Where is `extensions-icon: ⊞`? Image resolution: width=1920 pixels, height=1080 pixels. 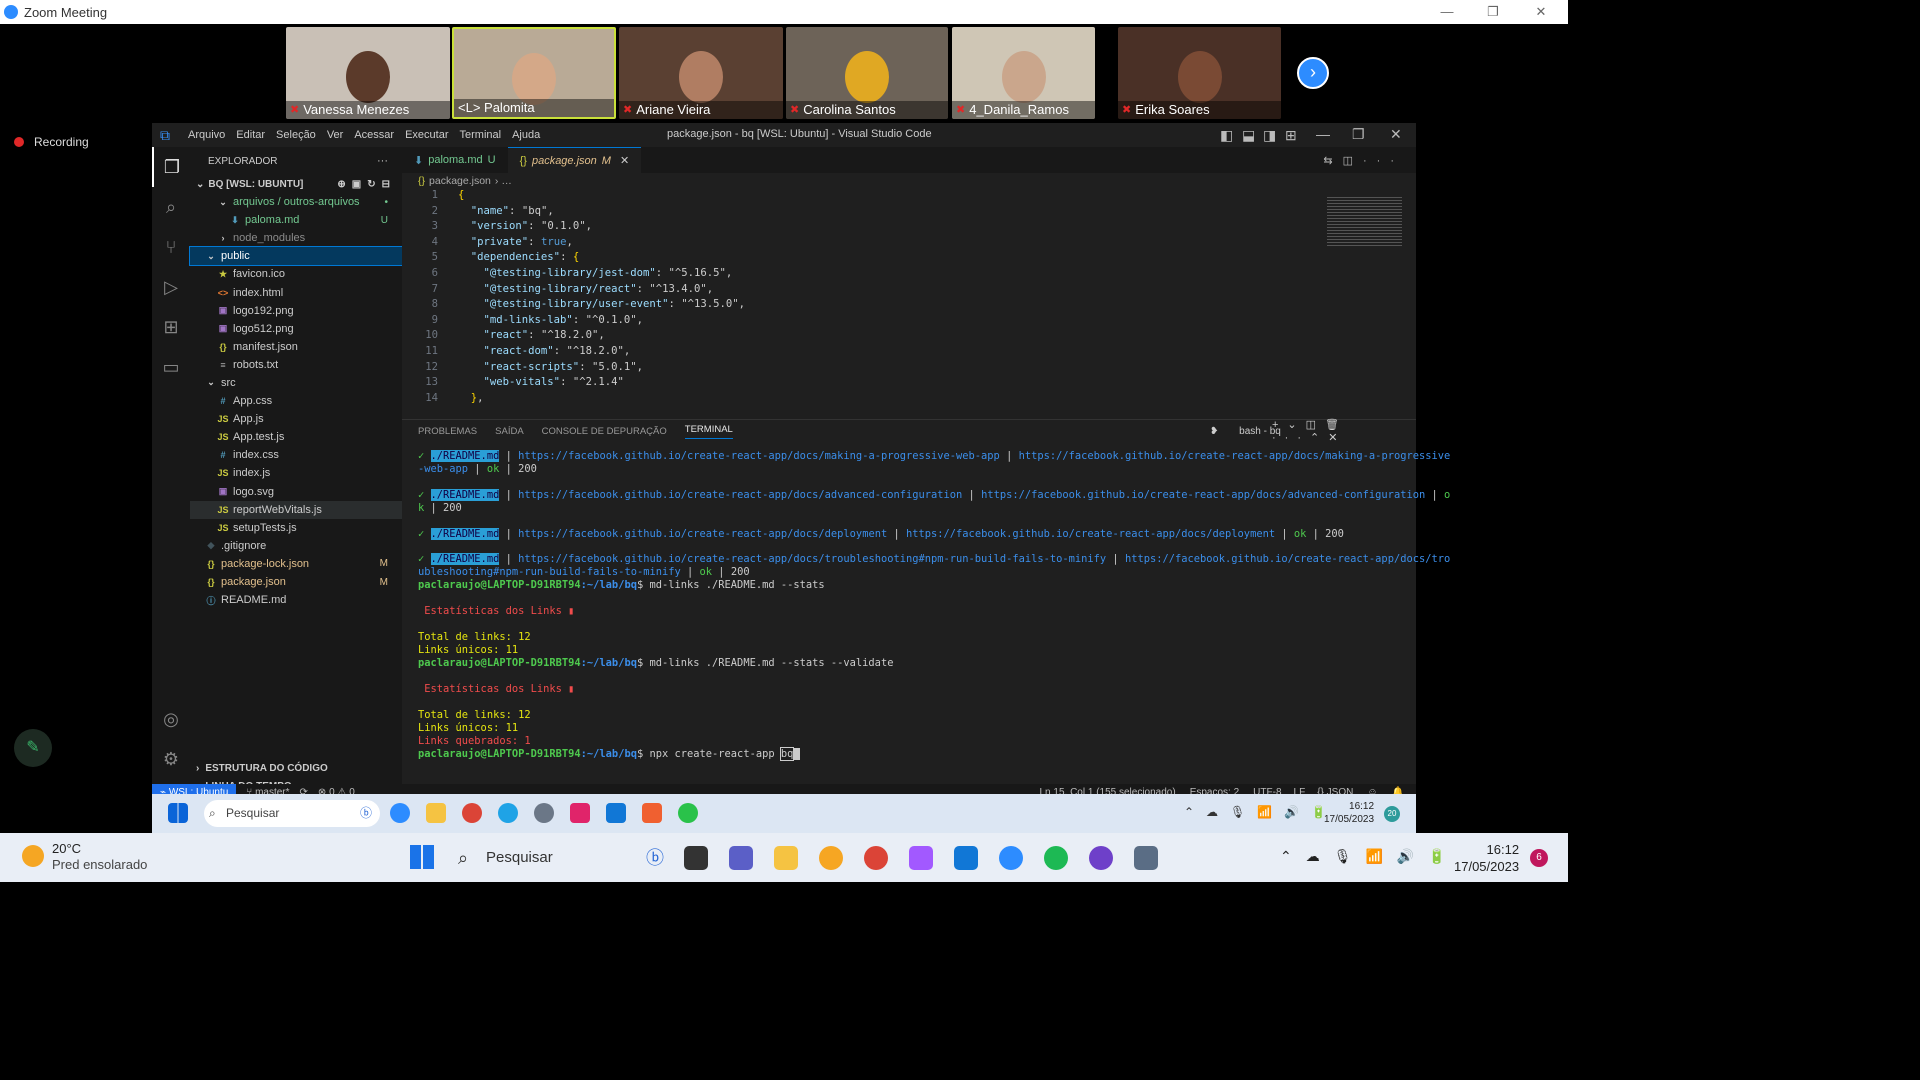 extensions-icon: ⊞ is located at coordinates (171, 327).